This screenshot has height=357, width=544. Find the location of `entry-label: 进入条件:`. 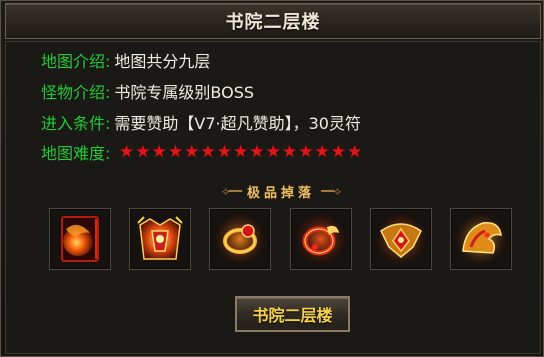

entry-label: 进入条件: is located at coordinates (76, 123).